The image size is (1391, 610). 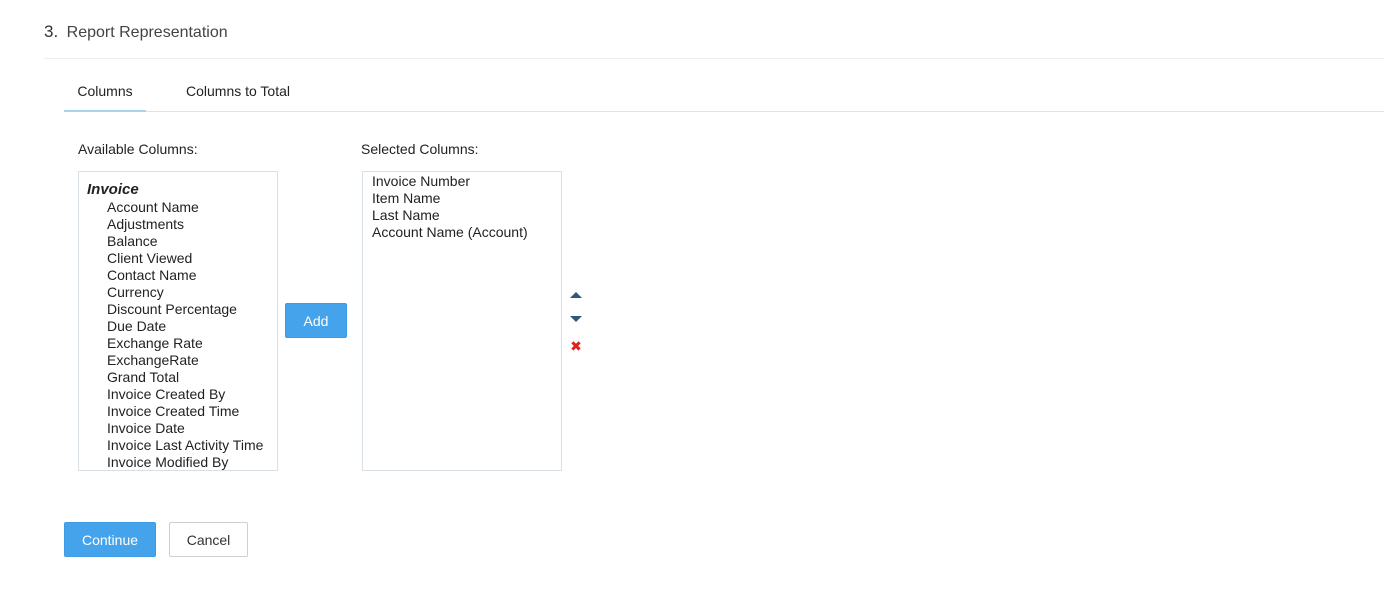 What do you see at coordinates (178, 360) in the screenshot?
I see `list-option: ExchangeRate` at bounding box center [178, 360].